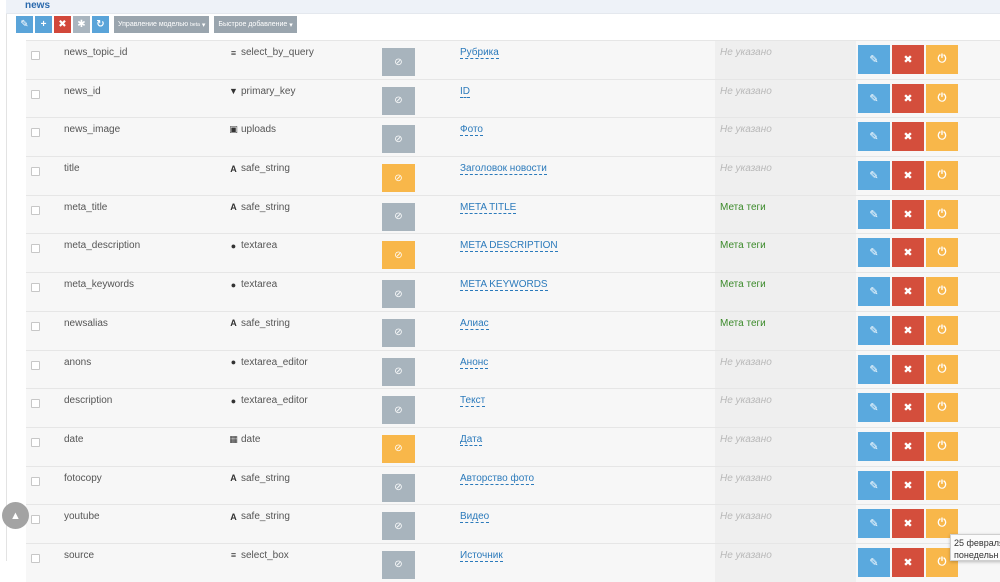 This screenshot has width=1000, height=582. I want to click on quick-add-dropdown: Быстрое добавление ▾, so click(255, 24).